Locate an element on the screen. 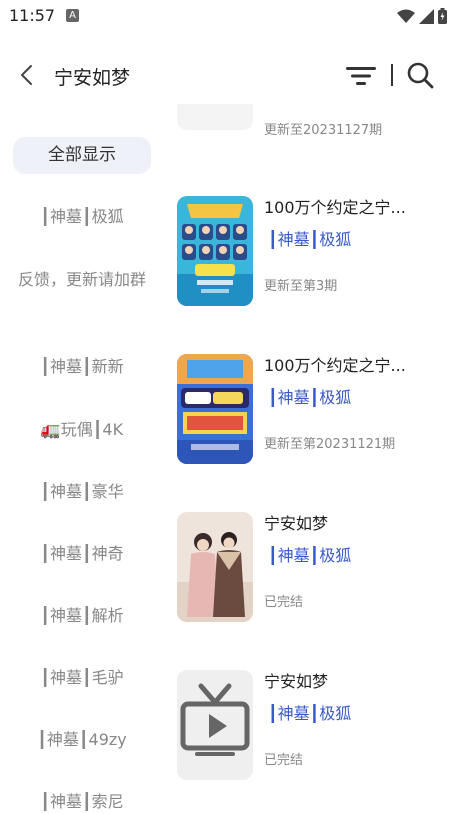 Image resolution: width=455 pixels, height=814 pixels. result-card: 100万个约定之宁... ┃神墓┃极狐 更新至第3期 is located at coordinates (310, 252).